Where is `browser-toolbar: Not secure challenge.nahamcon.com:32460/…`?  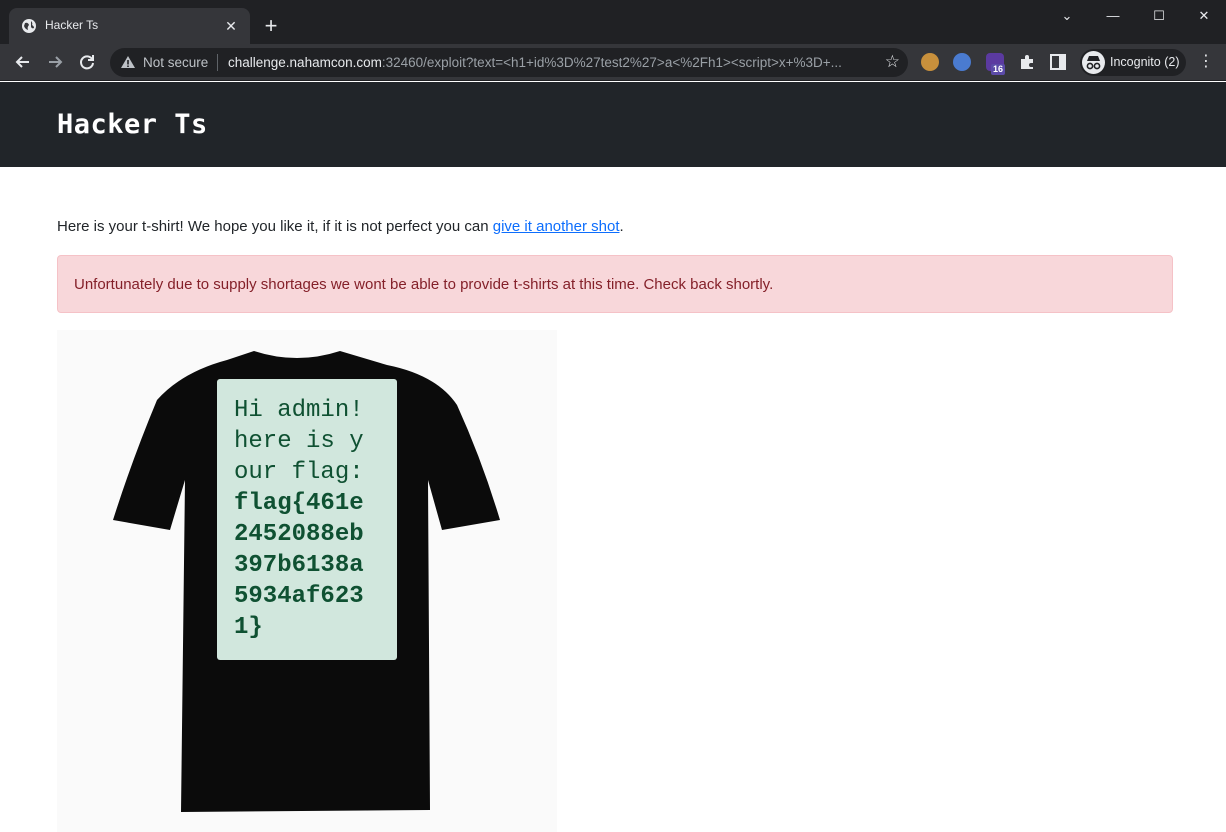
browser-toolbar: Not secure challenge.nahamcon.com:32460/… is located at coordinates (613, 62).